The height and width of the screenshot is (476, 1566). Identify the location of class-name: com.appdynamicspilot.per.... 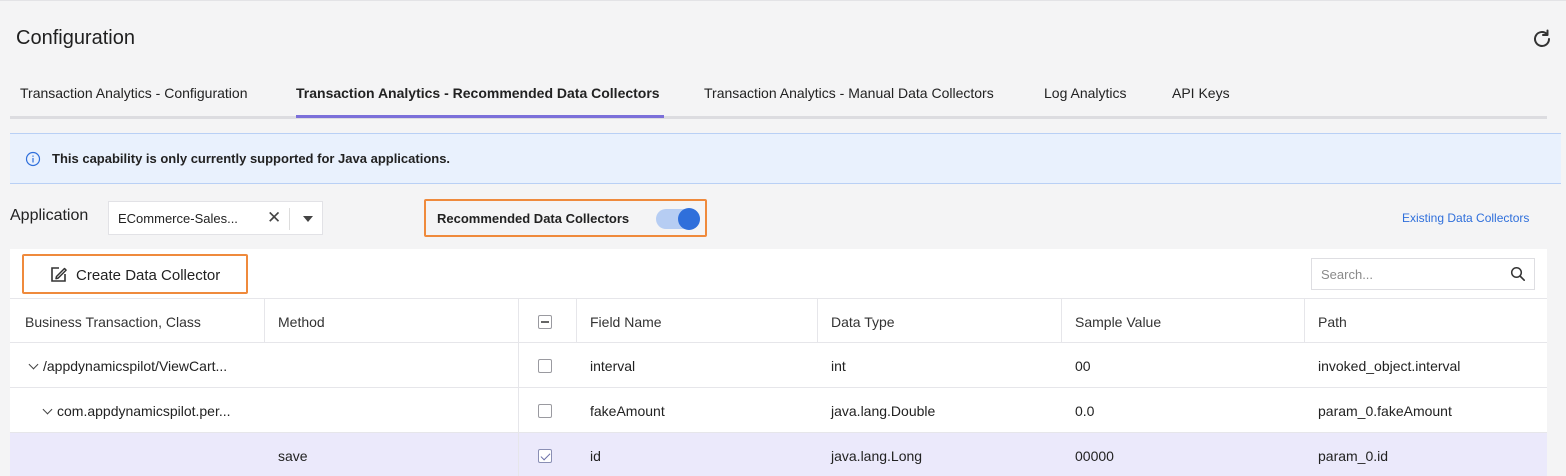
(144, 411).